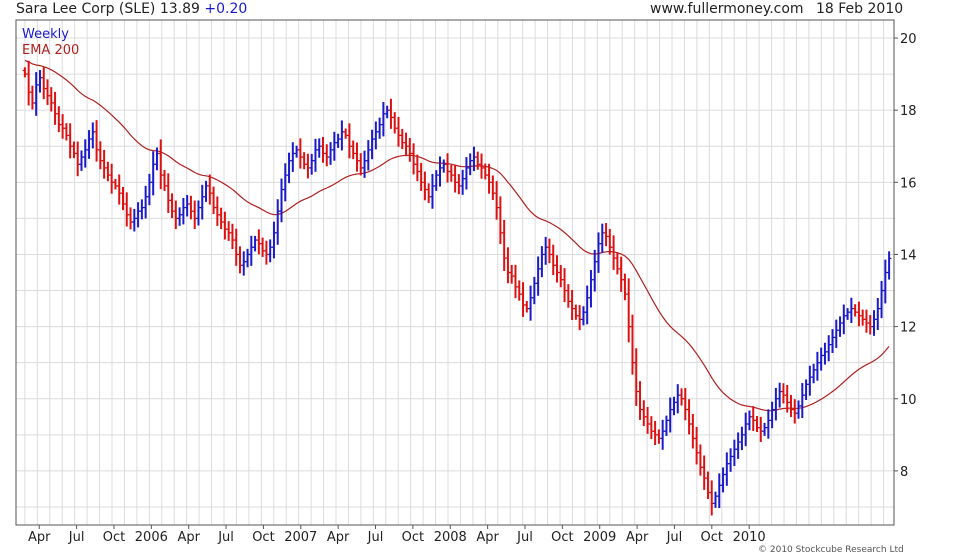 Image resolution: width=980 pixels, height=560 pixels. What do you see at coordinates (908, 183) in the screenshot?
I see `y-tick-label: 16` at bounding box center [908, 183].